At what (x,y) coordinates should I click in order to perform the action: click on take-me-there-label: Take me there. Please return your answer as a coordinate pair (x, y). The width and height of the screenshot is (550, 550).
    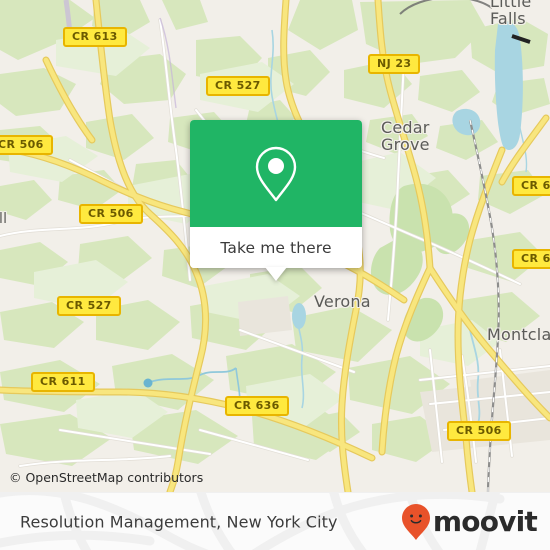
    Looking at the image, I should click on (276, 247).